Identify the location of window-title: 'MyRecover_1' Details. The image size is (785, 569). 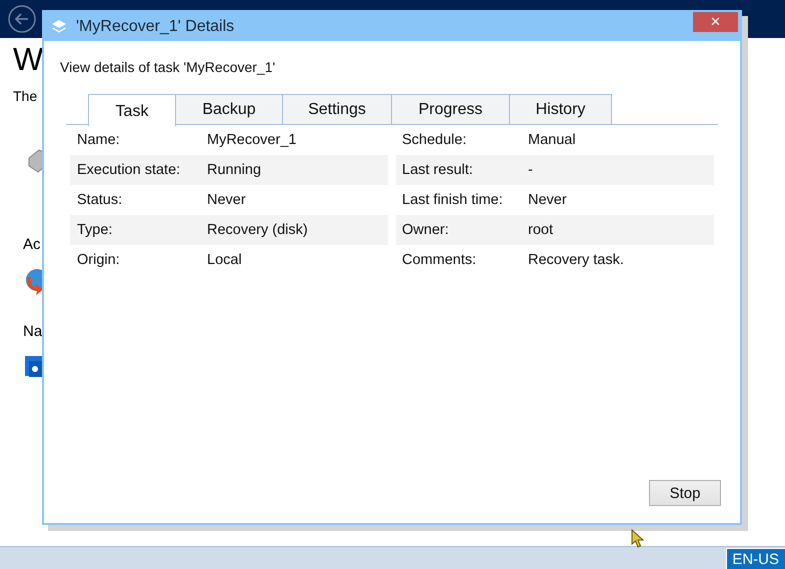
(156, 27).